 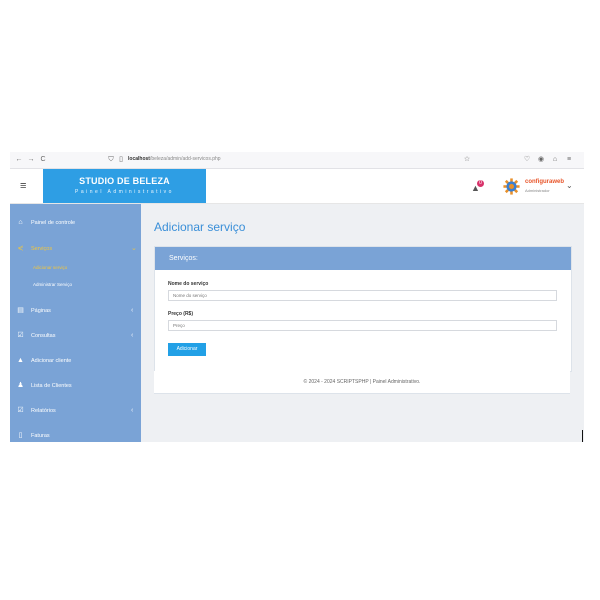 What do you see at coordinates (20, 435) in the screenshot?
I see `file-icon: ▯` at bounding box center [20, 435].